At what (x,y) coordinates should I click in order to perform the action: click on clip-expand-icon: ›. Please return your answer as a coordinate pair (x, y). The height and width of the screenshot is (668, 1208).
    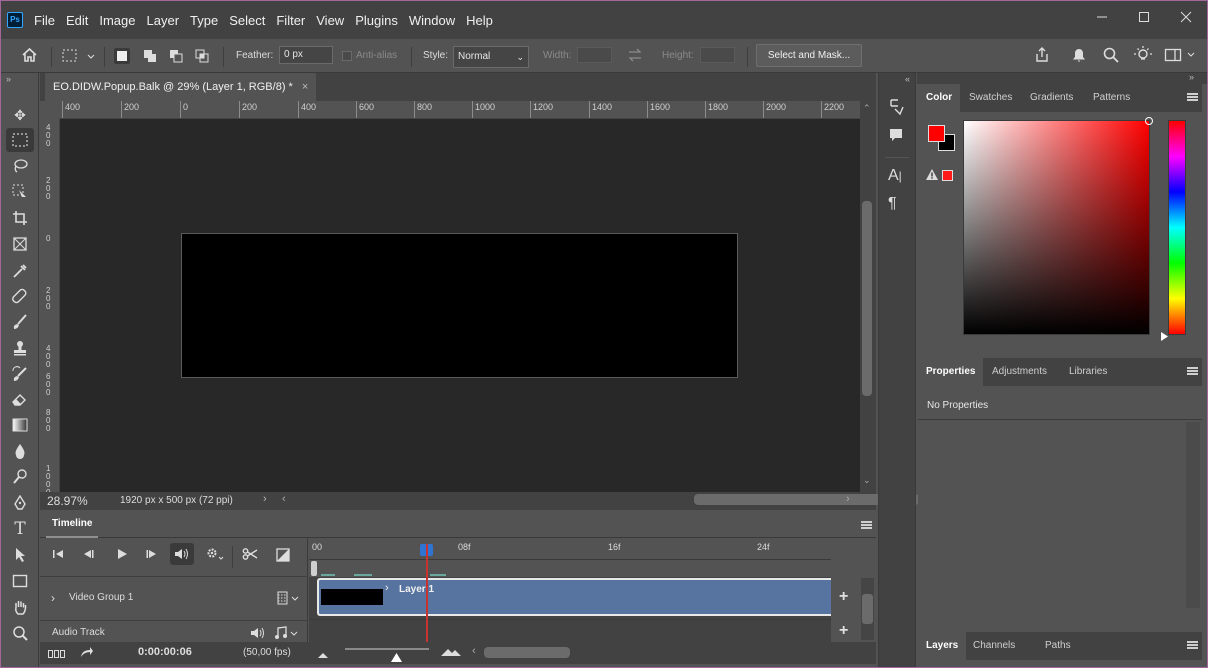
    Looking at the image, I should click on (387, 588).